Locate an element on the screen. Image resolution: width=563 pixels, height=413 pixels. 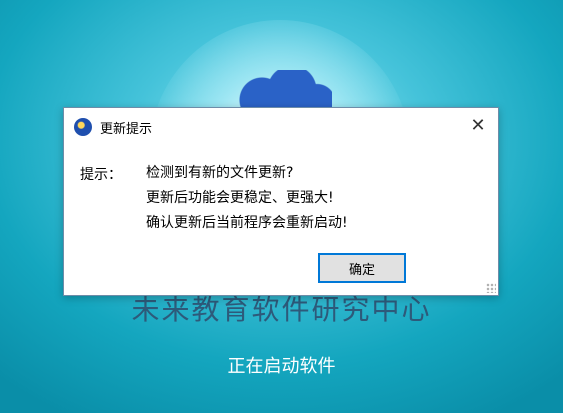
dialog-titlebar: 更新提示 ✕ is located at coordinates (281, 127).